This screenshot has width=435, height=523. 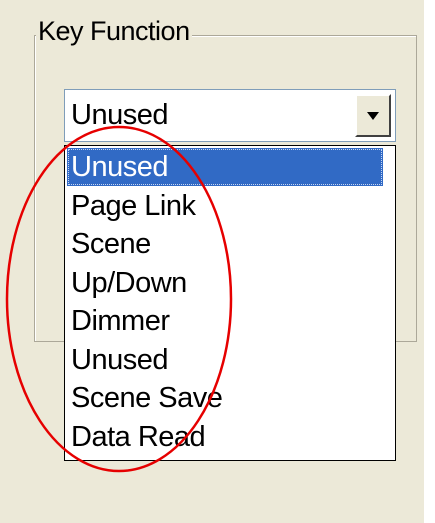 I want to click on dropdown-option: Up/Down, so click(x=225, y=283).